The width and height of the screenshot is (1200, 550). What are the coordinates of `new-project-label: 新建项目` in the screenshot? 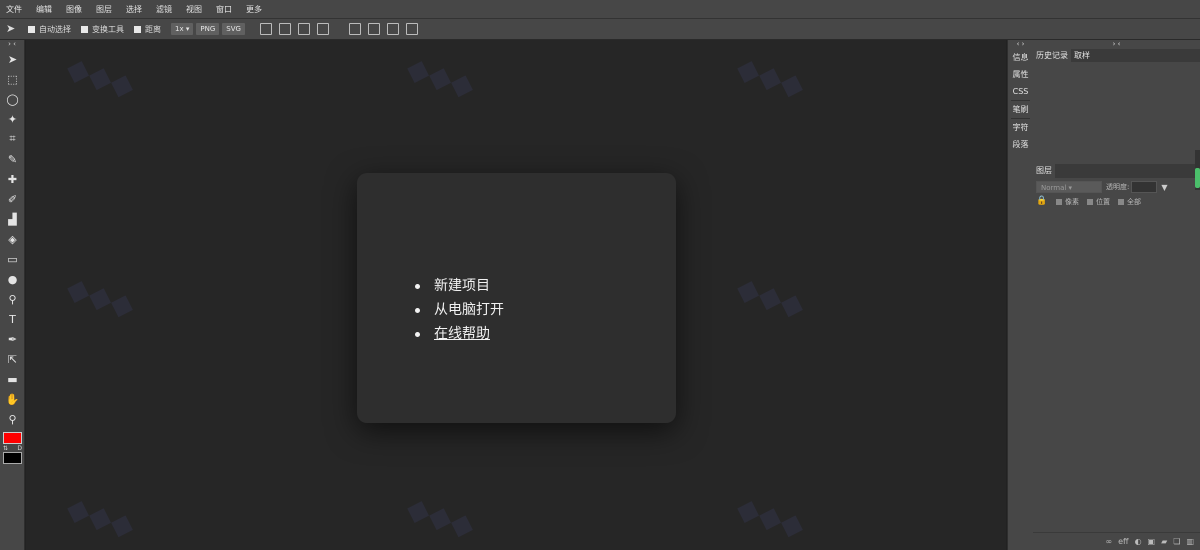 It's located at (462, 286).